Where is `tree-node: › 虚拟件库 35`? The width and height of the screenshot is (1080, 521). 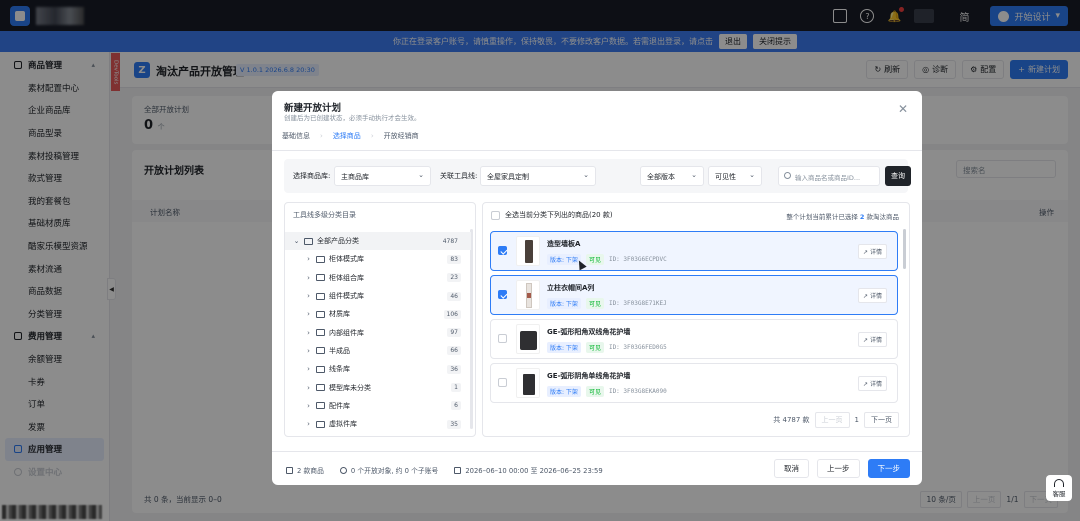
tree-node: › 虚拟件库 35 is located at coordinates (378, 424).